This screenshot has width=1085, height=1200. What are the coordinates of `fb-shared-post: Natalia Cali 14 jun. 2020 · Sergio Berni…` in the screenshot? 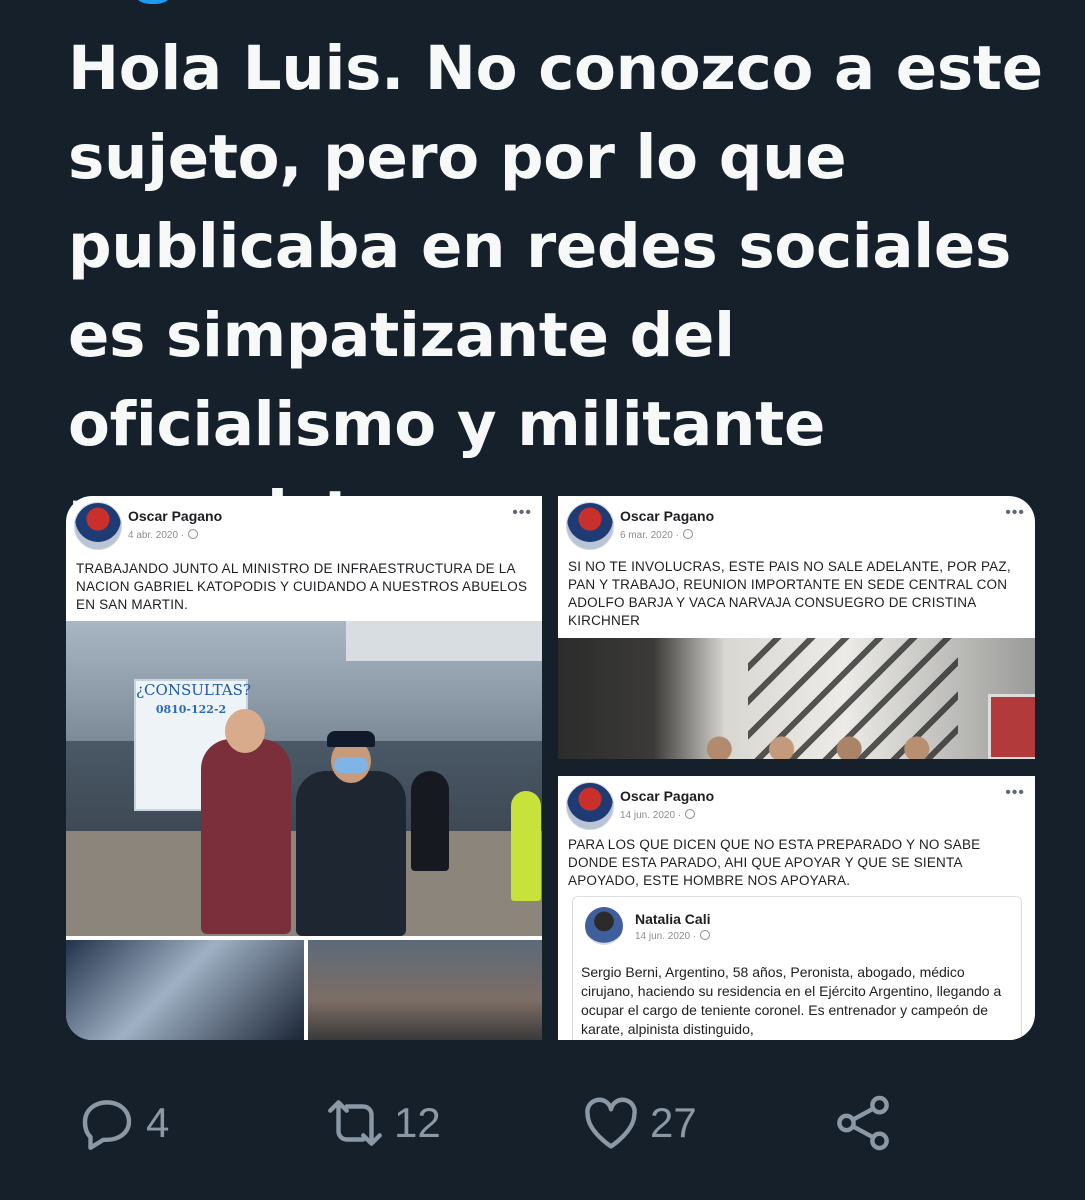 It's located at (797, 968).